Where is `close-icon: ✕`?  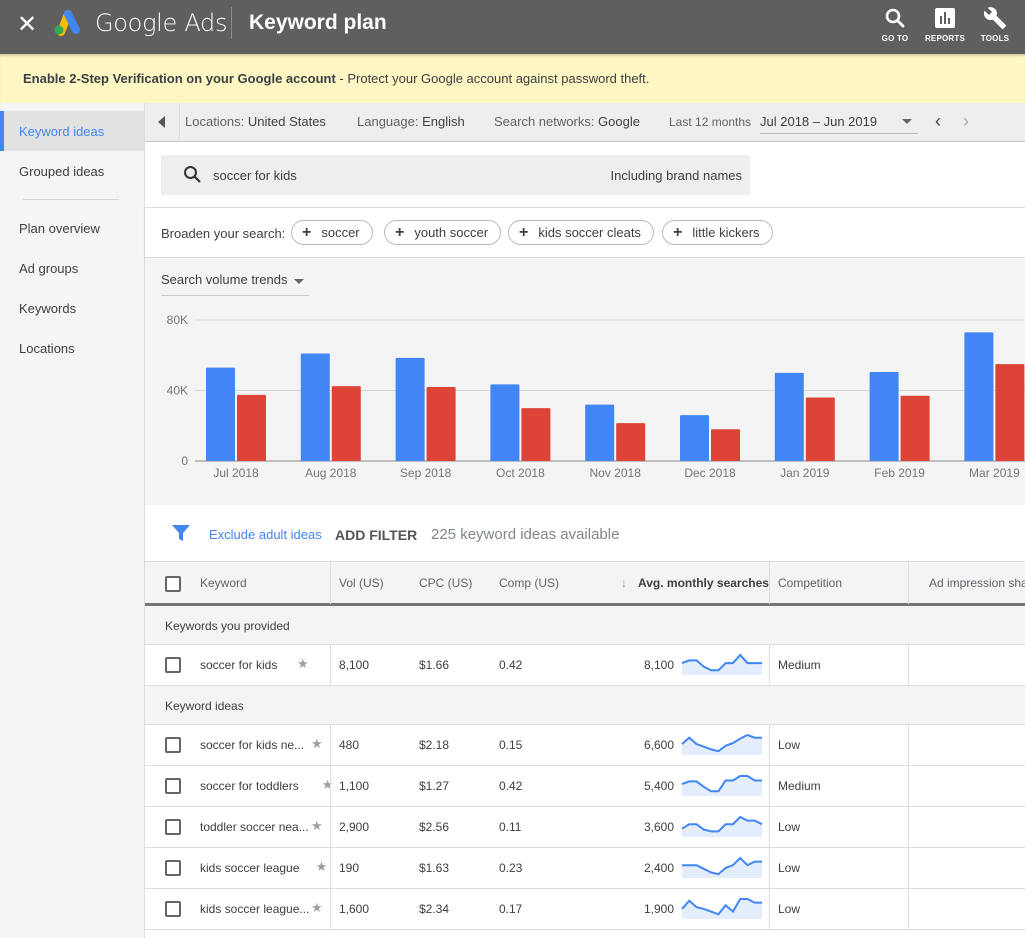 close-icon: ✕ is located at coordinates (27, 24).